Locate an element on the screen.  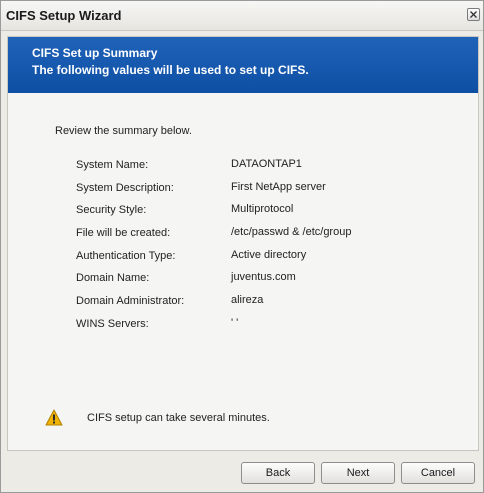
summary-value: Active directory is located at coordinates (269, 254).